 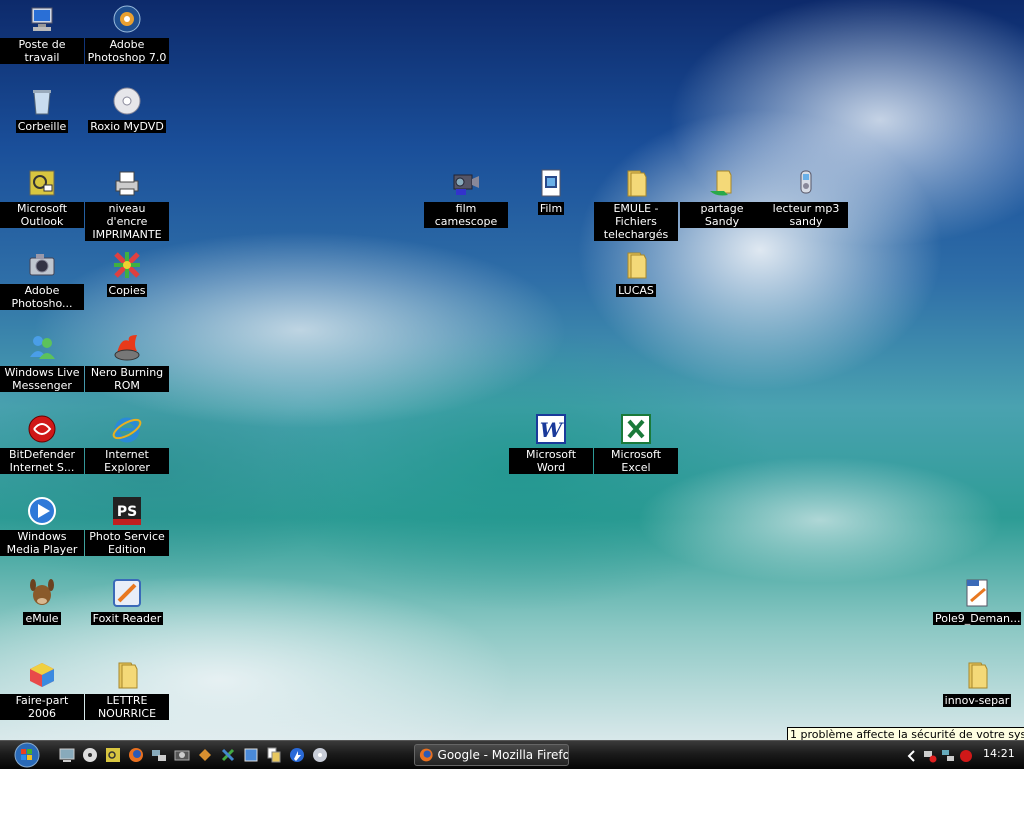 What do you see at coordinates (42, 525) in the screenshot?
I see `desktop-icon-windows-media-player: Windows Media Player` at bounding box center [42, 525].